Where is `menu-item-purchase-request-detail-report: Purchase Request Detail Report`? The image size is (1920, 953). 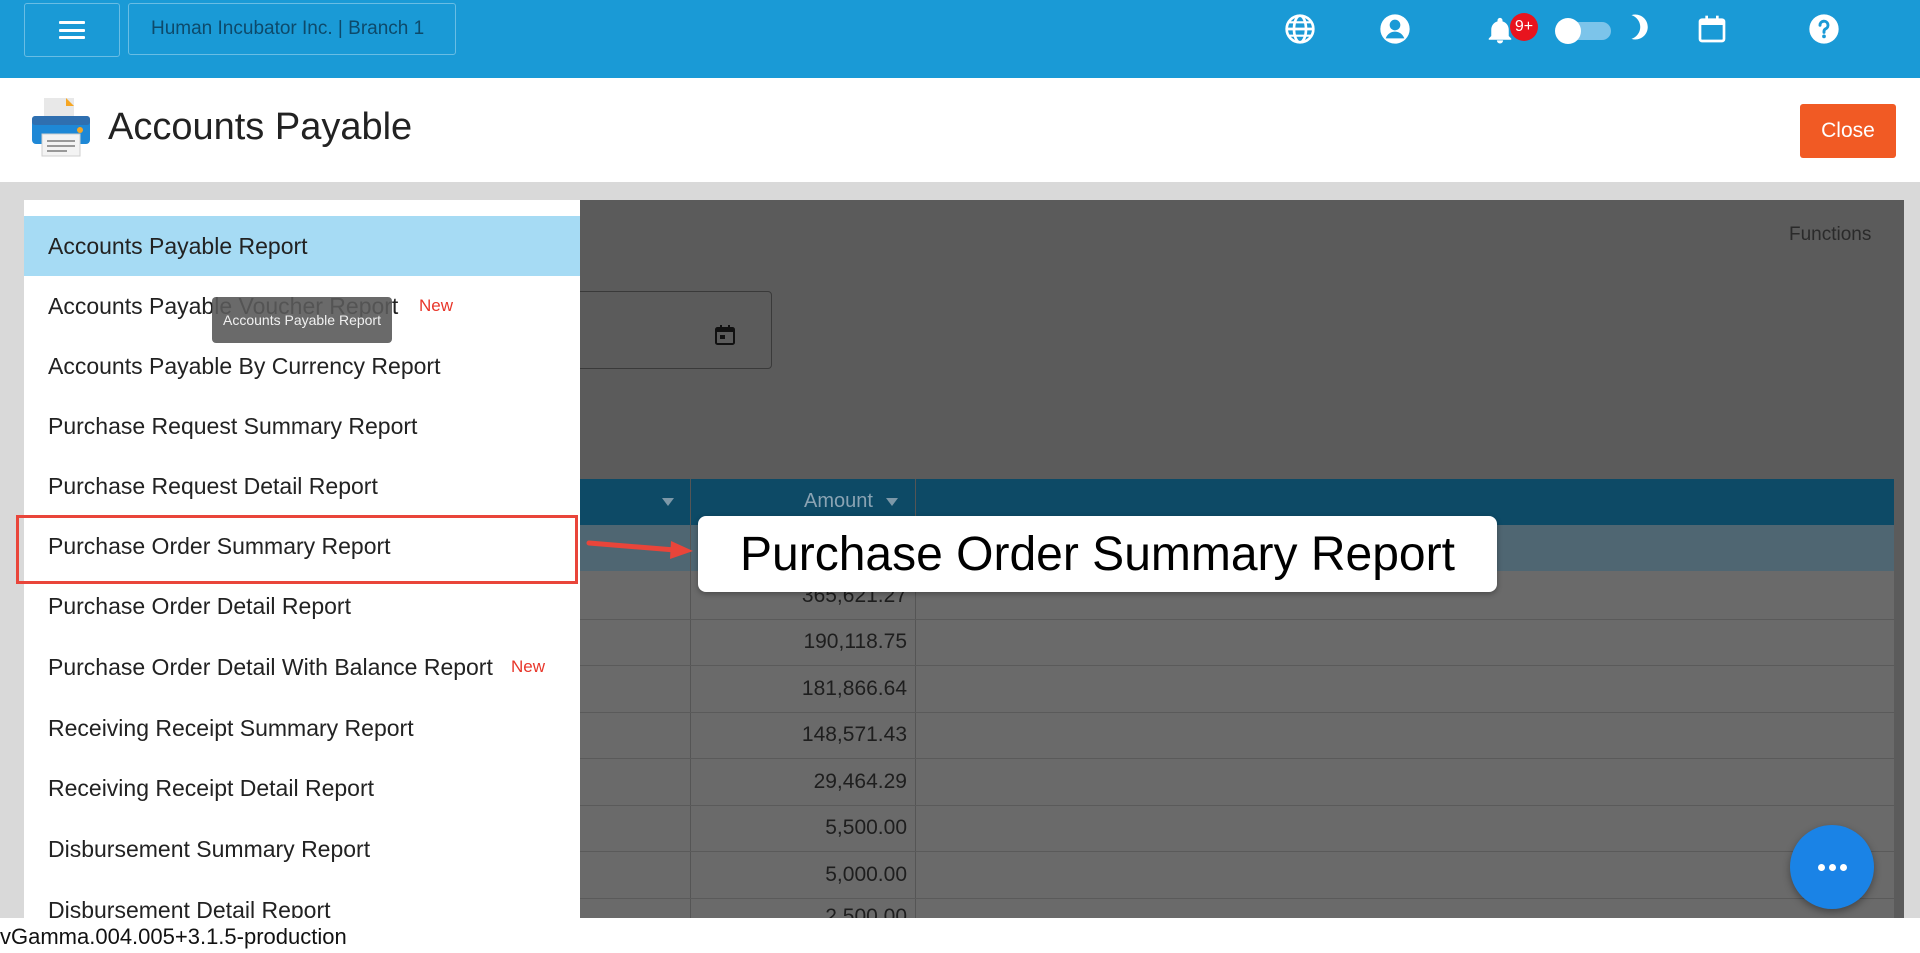 menu-item-purchase-request-detail-report: Purchase Request Detail Report is located at coordinates (302, 486).